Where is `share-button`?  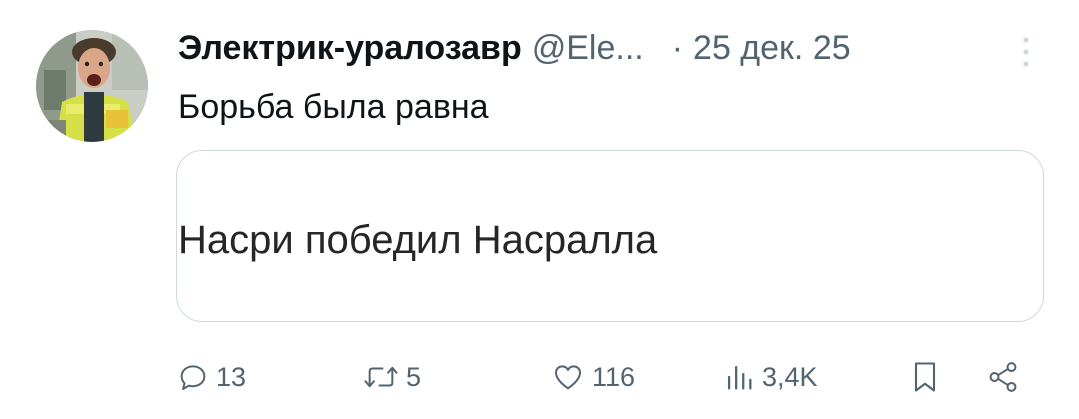 share-button is located at coordinates (1003, 377).